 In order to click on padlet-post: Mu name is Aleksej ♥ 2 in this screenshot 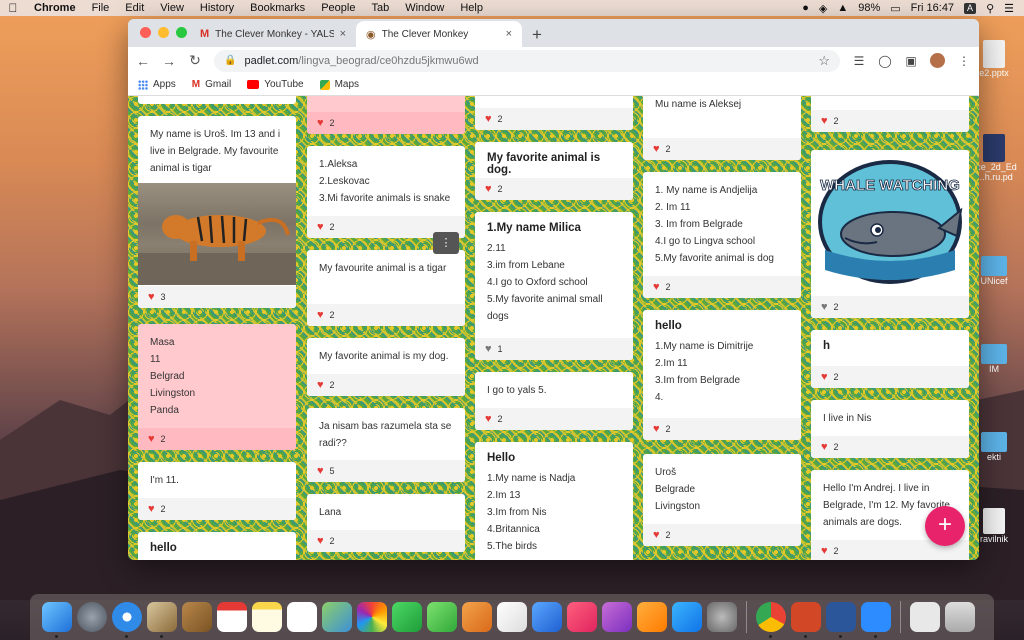, I will do `click(722, 128)`.